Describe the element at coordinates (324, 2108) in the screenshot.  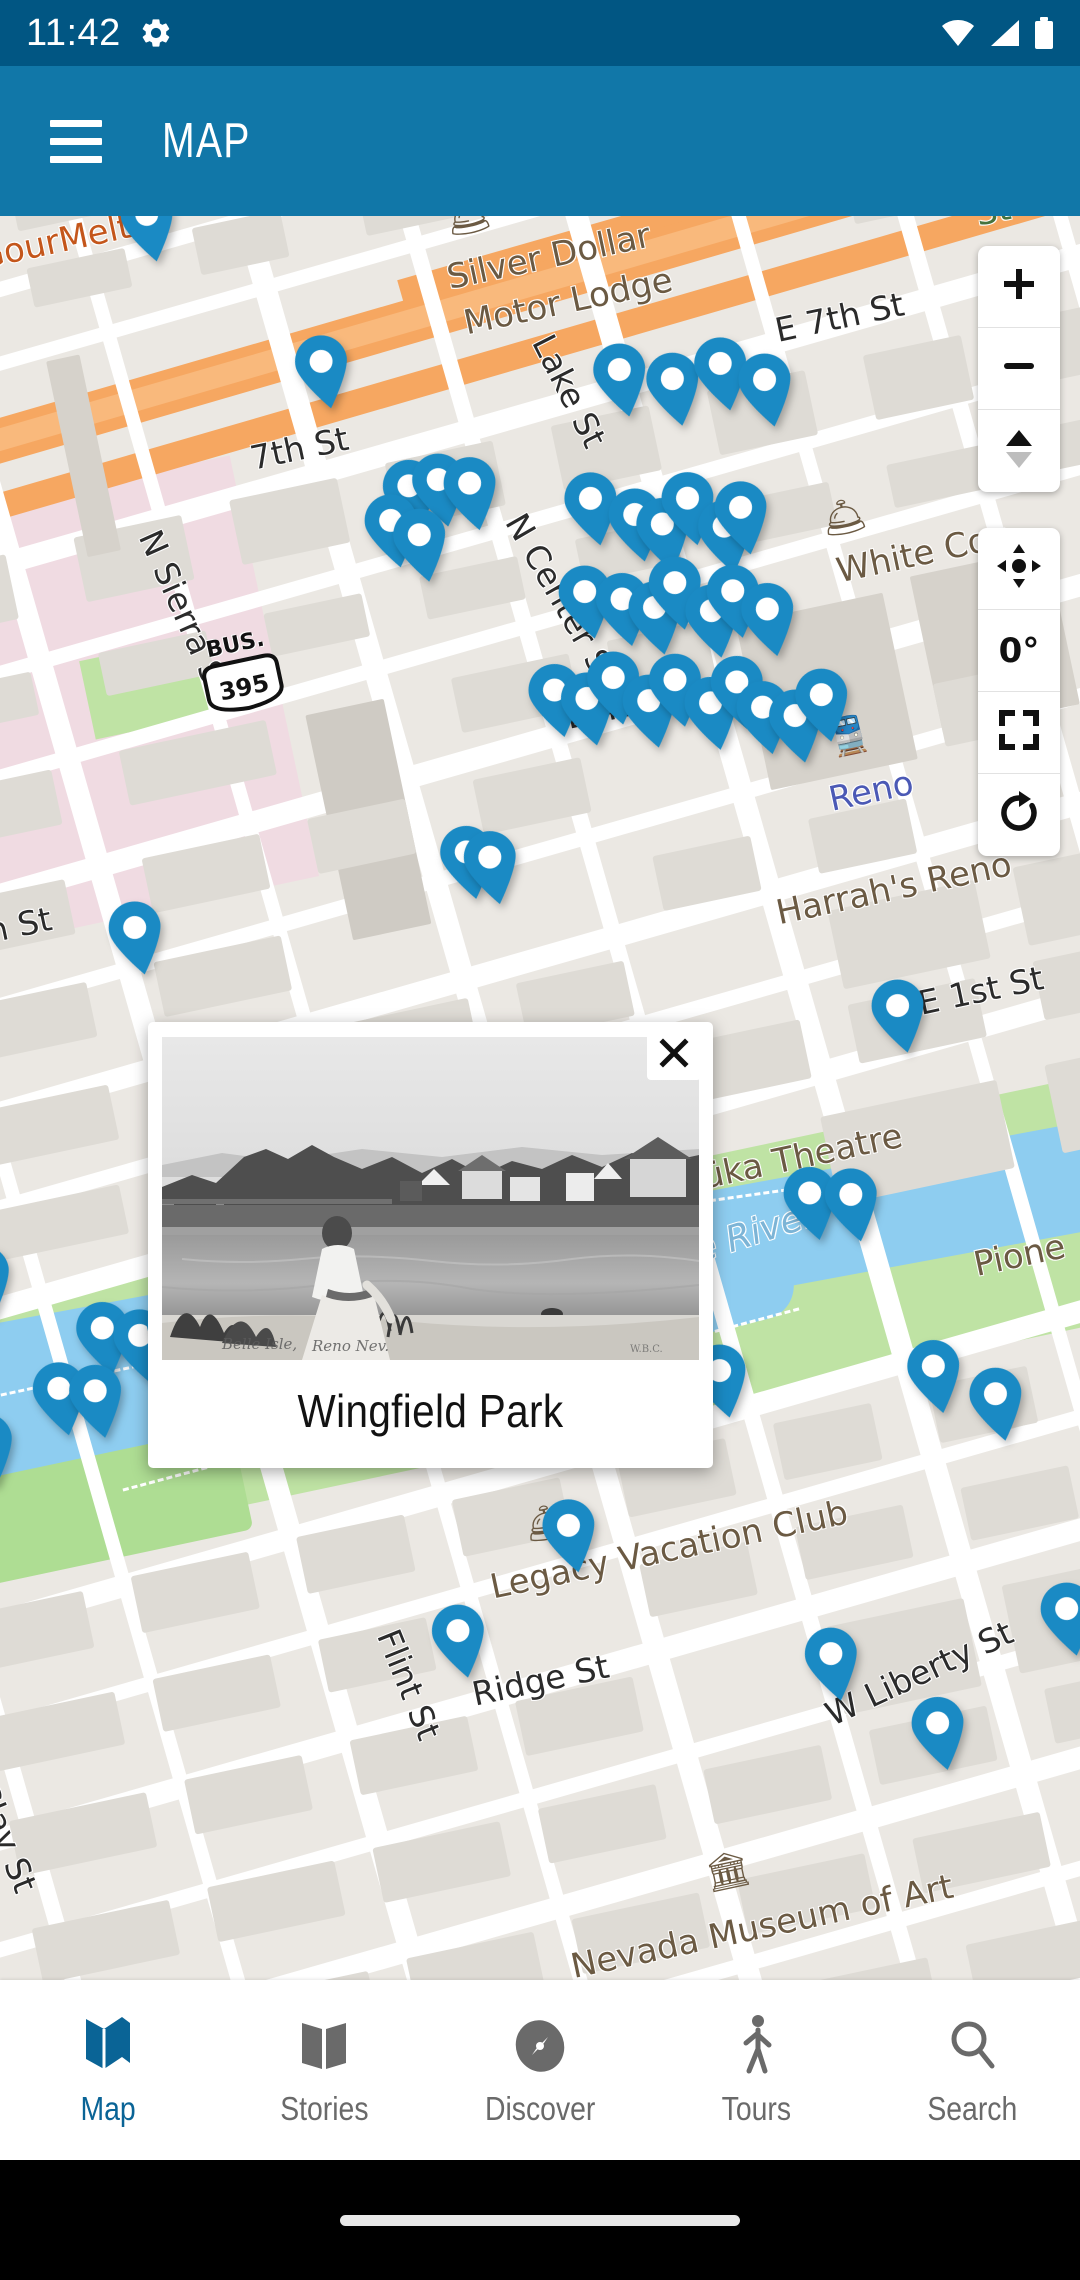
I see `nav-label-stories: Stories` at that location.